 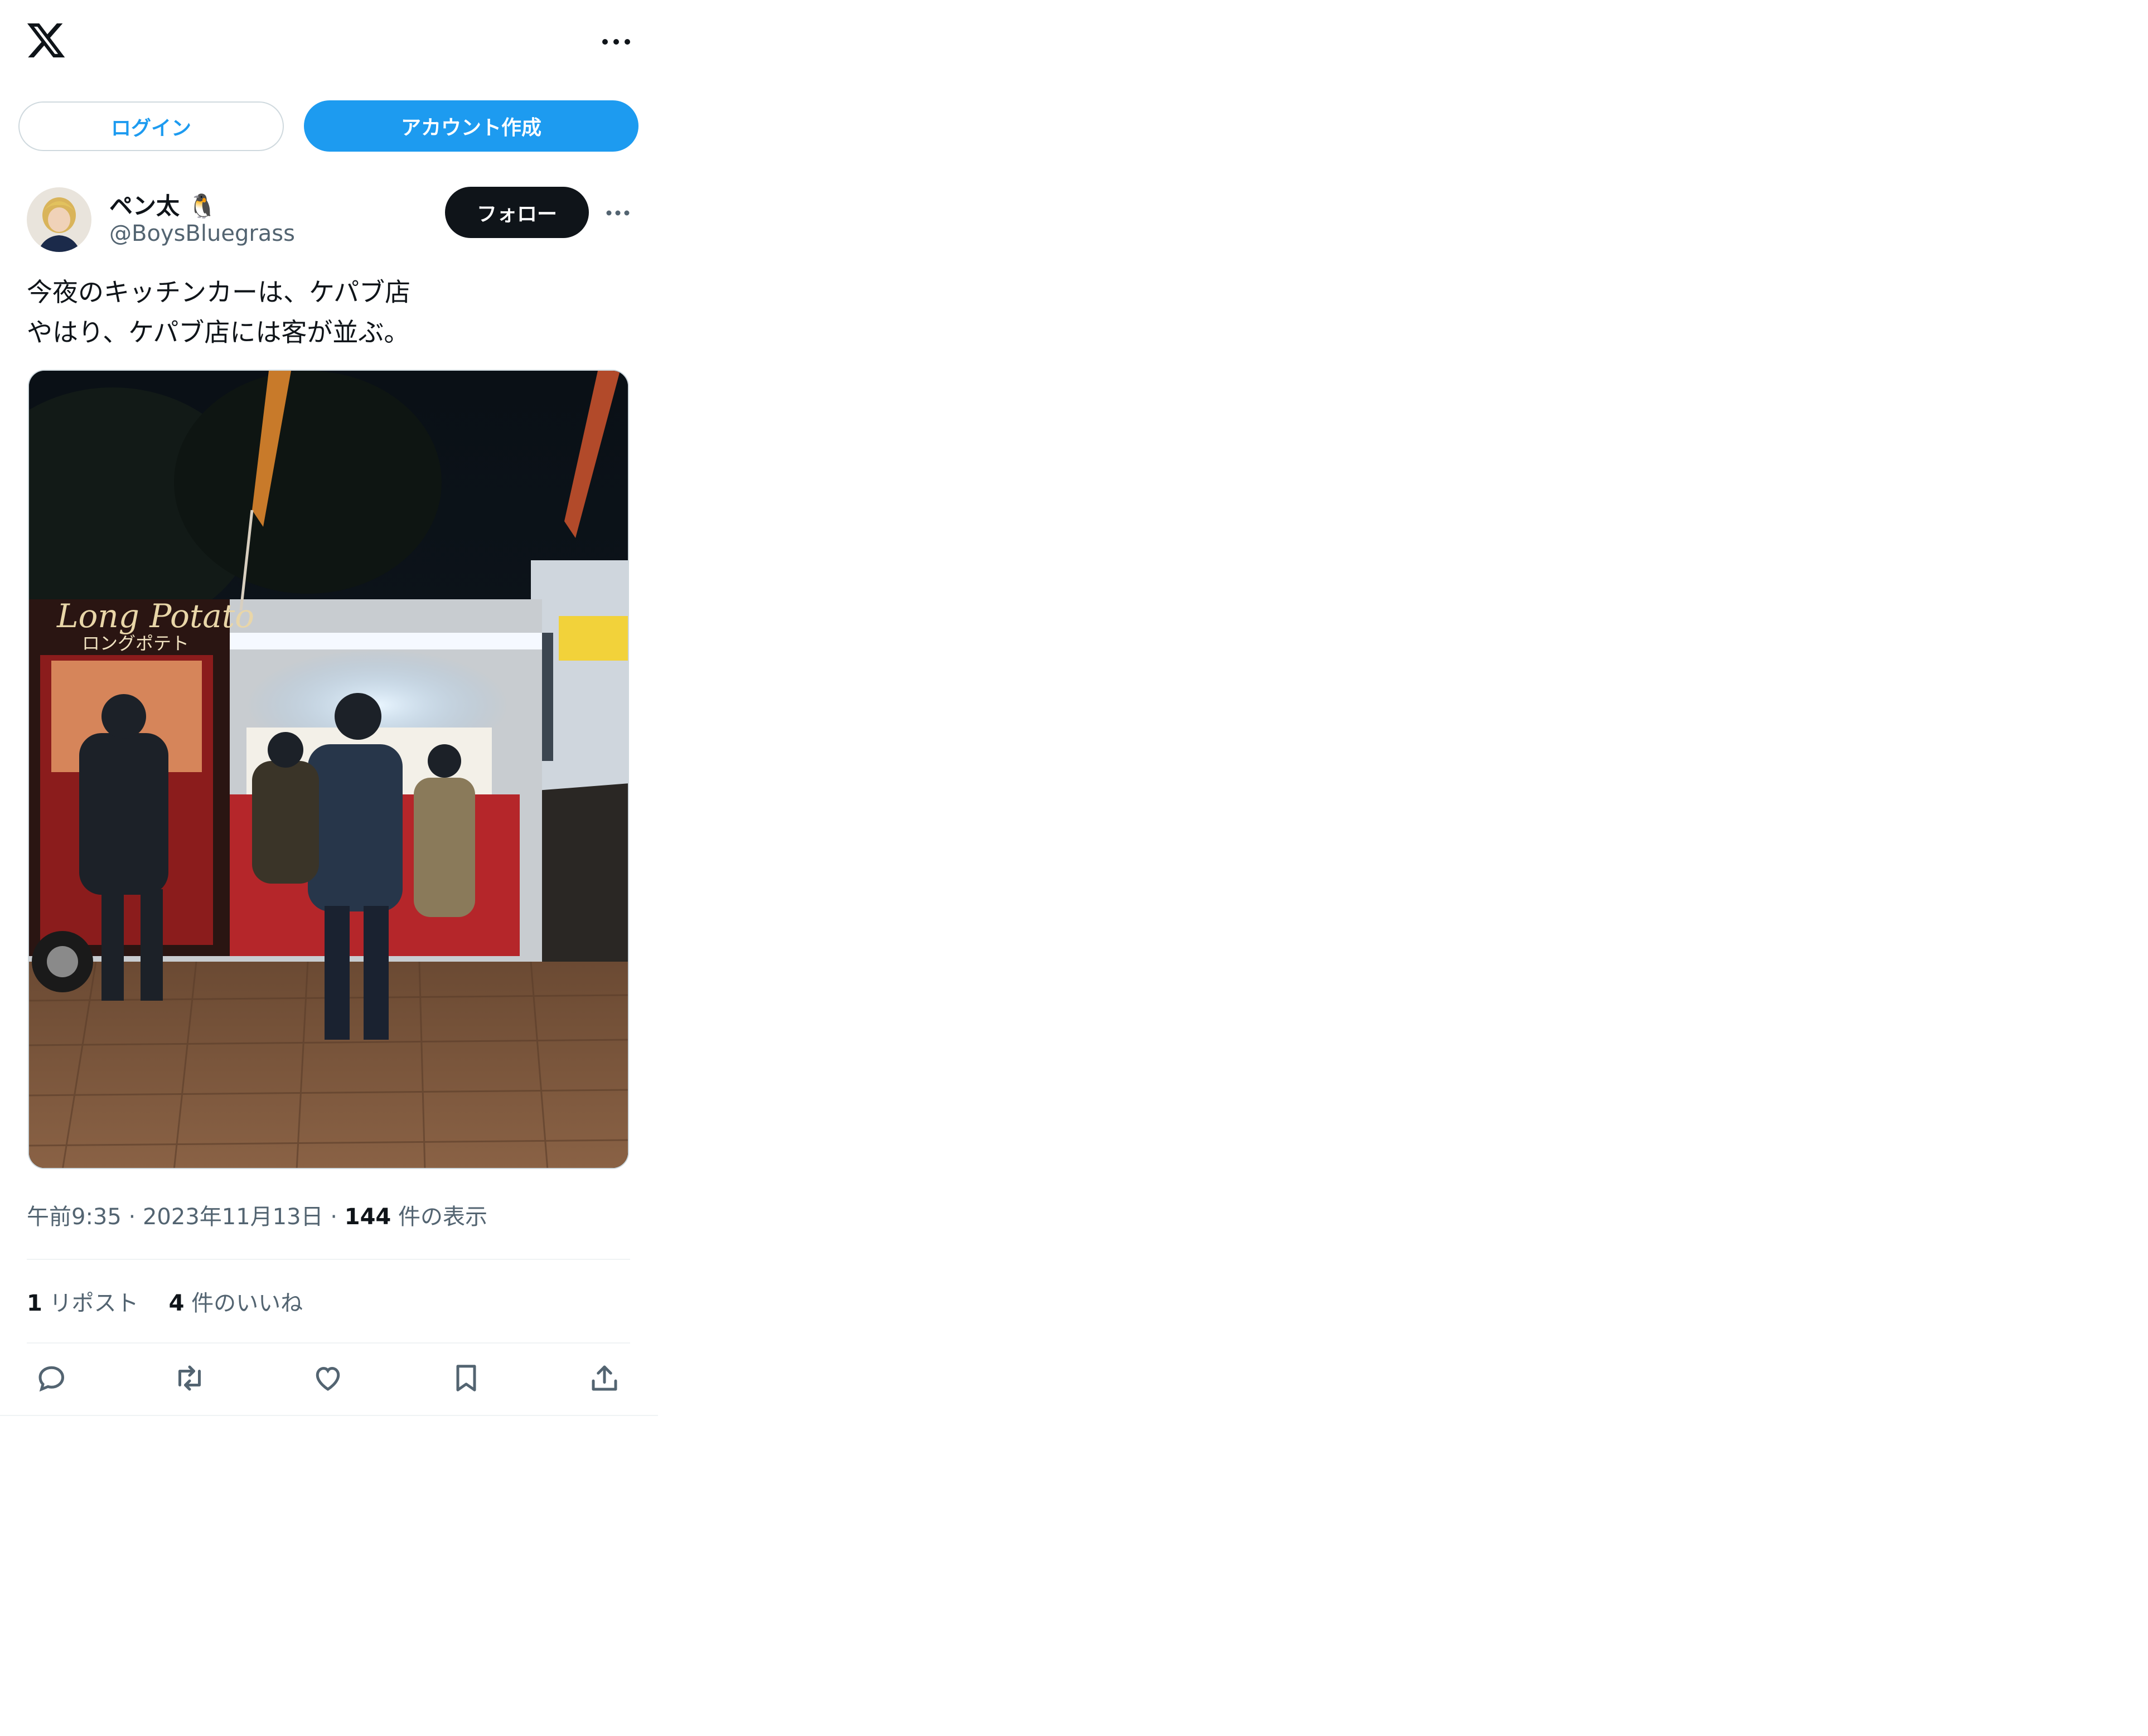 What do you see at coordinates (151, 126) in the screenshot?
I see `login-button: ログイン` at bounding box center [151, 126].